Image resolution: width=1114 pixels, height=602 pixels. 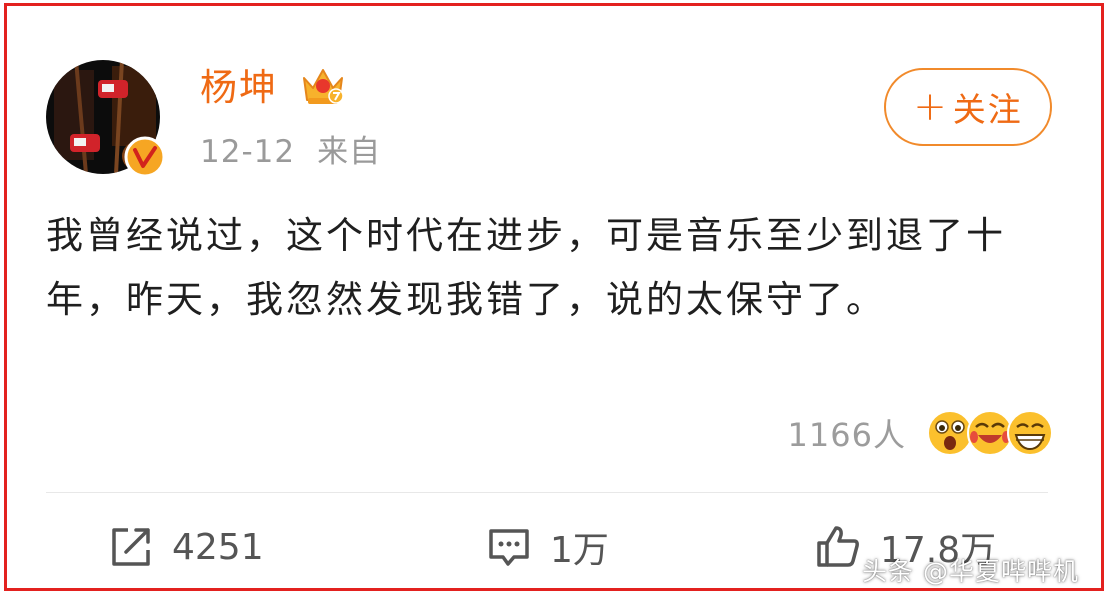 What do you see at coordinates (970, 571) in the screenshot?
I see `watermark: 头条 @华夏哔哔机` at bounding box center [970, 571].